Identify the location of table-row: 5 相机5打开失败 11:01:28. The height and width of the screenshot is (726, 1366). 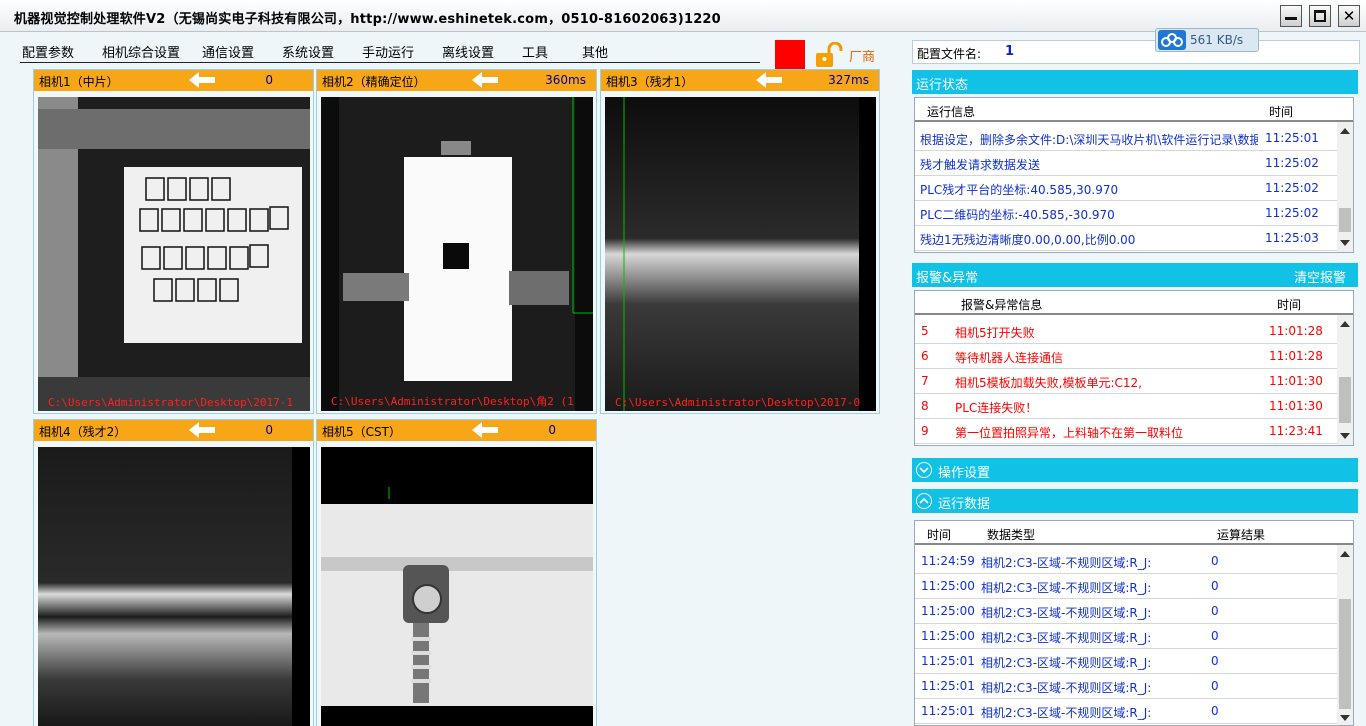
(1126, 331).